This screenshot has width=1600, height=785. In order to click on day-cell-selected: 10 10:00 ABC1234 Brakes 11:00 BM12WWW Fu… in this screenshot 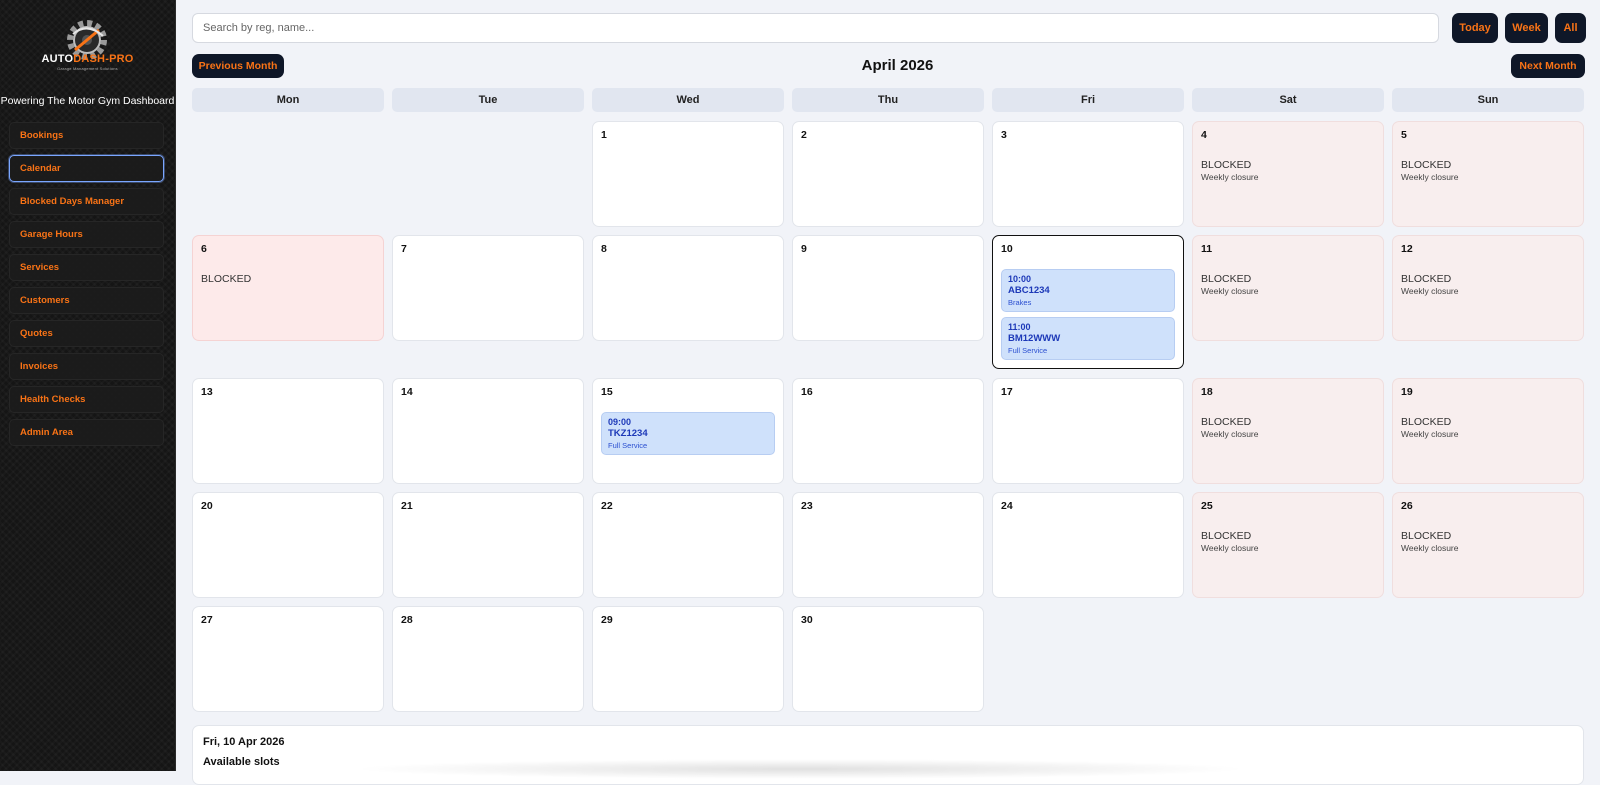, I will do `click(1088, 302)`.